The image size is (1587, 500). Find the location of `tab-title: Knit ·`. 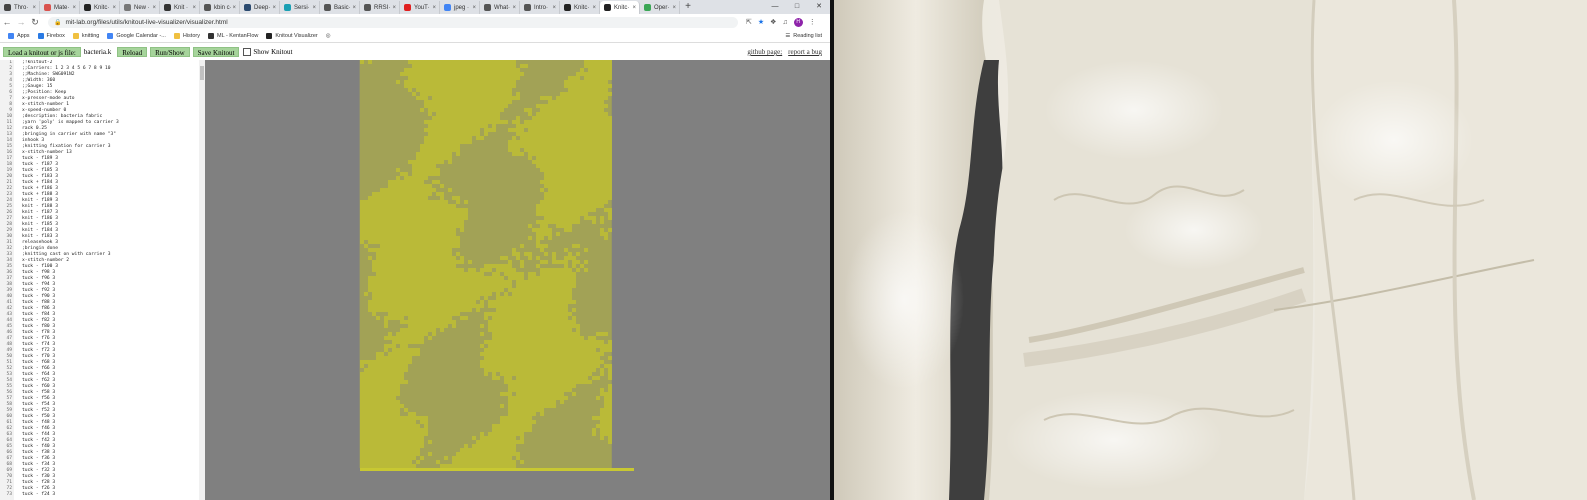

tab-title: Knit · is located at coordinates (181, 7).